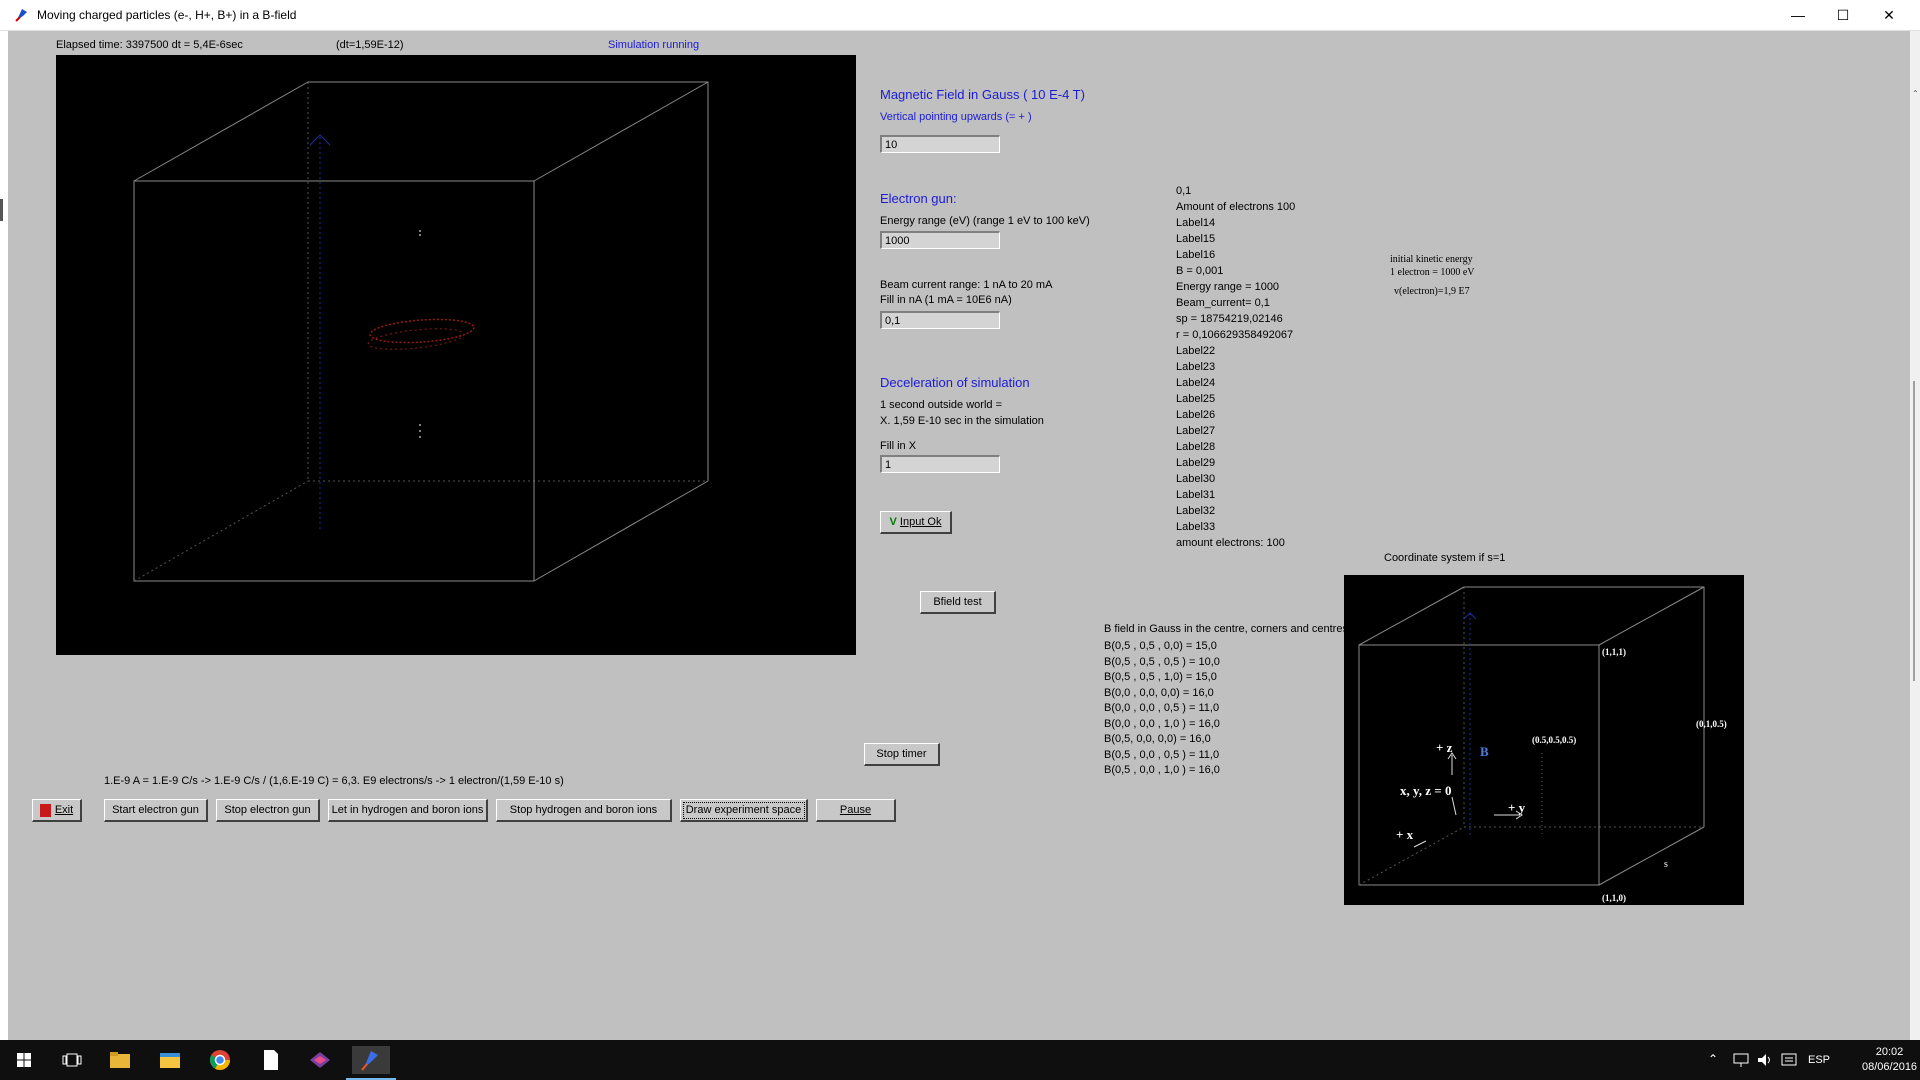  I want to click on info-label: Label32, so click(1196, 511).